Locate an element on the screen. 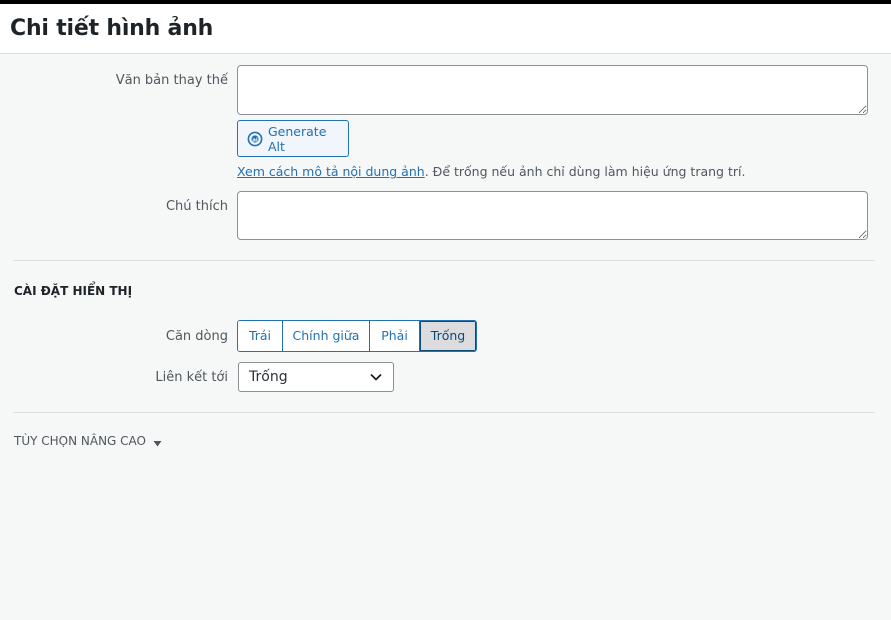 Image resolution: width=891 pixels, height=620 pixels. align-none-button: Trống is located at coordinates (448, 336).